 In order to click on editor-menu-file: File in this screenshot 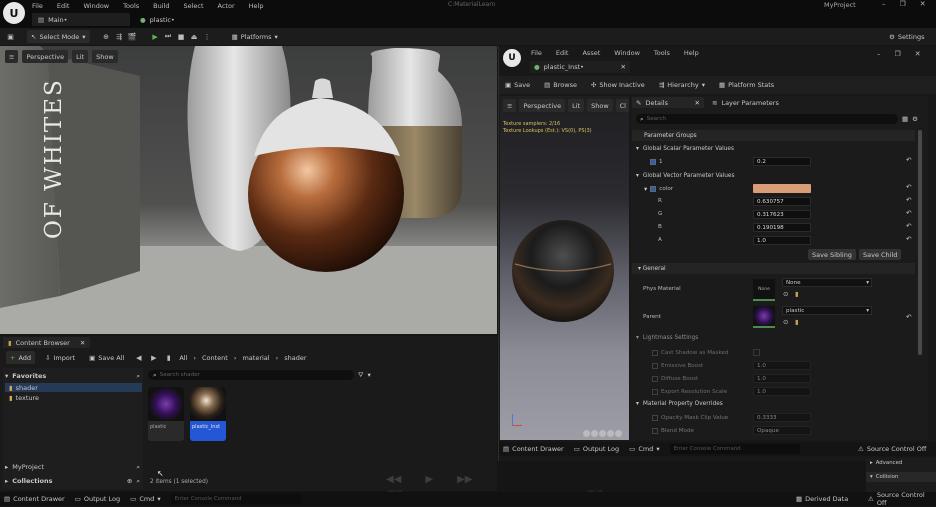, I will do `click(536, 53)`.